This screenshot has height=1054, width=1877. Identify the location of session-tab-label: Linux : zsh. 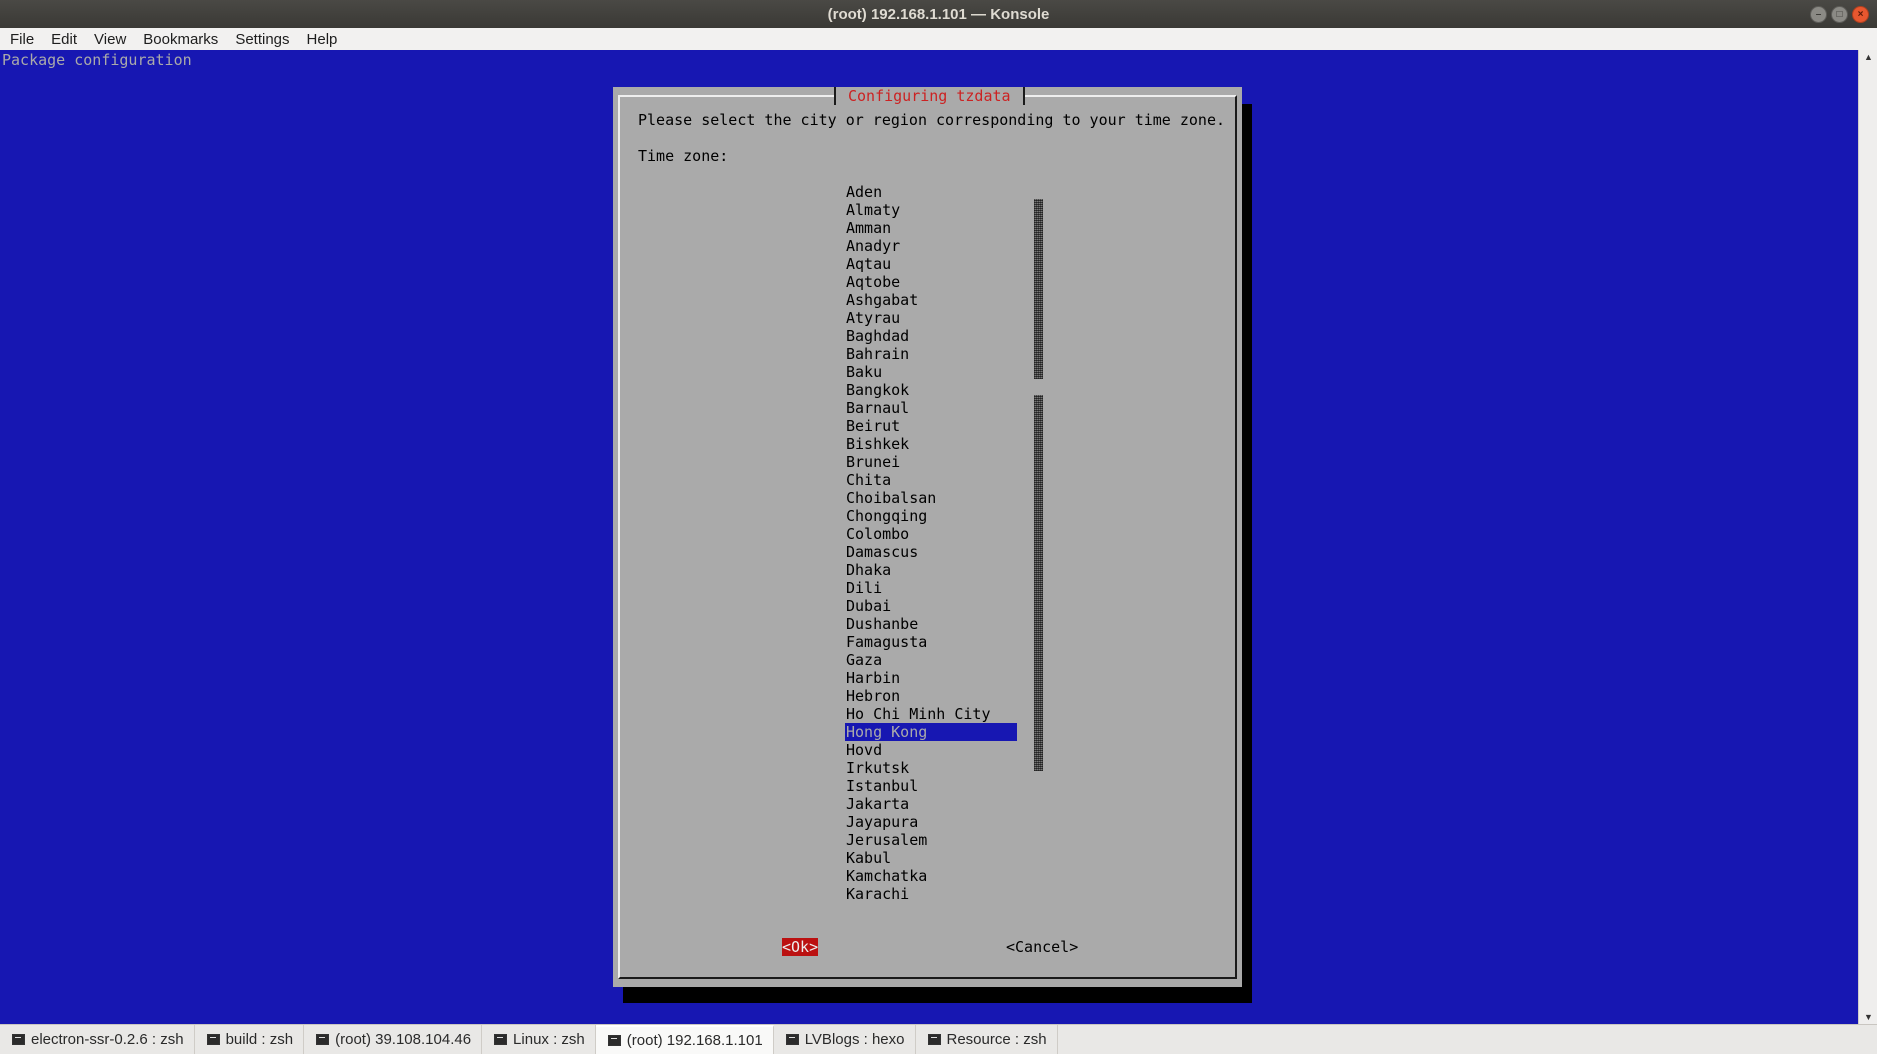
(549, 1039).